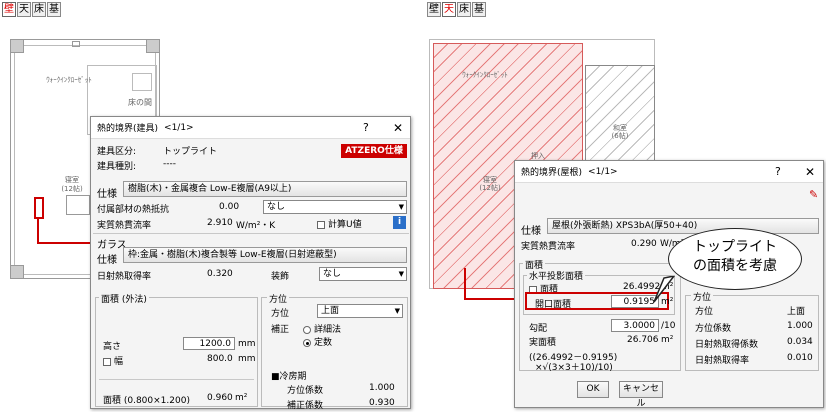 Image resolution: width=826 pixels, height=412 pixels. Describe the element at coordinates (464, 9) in the screenshot. I see `mode-floor-button-r: 床` at that location.